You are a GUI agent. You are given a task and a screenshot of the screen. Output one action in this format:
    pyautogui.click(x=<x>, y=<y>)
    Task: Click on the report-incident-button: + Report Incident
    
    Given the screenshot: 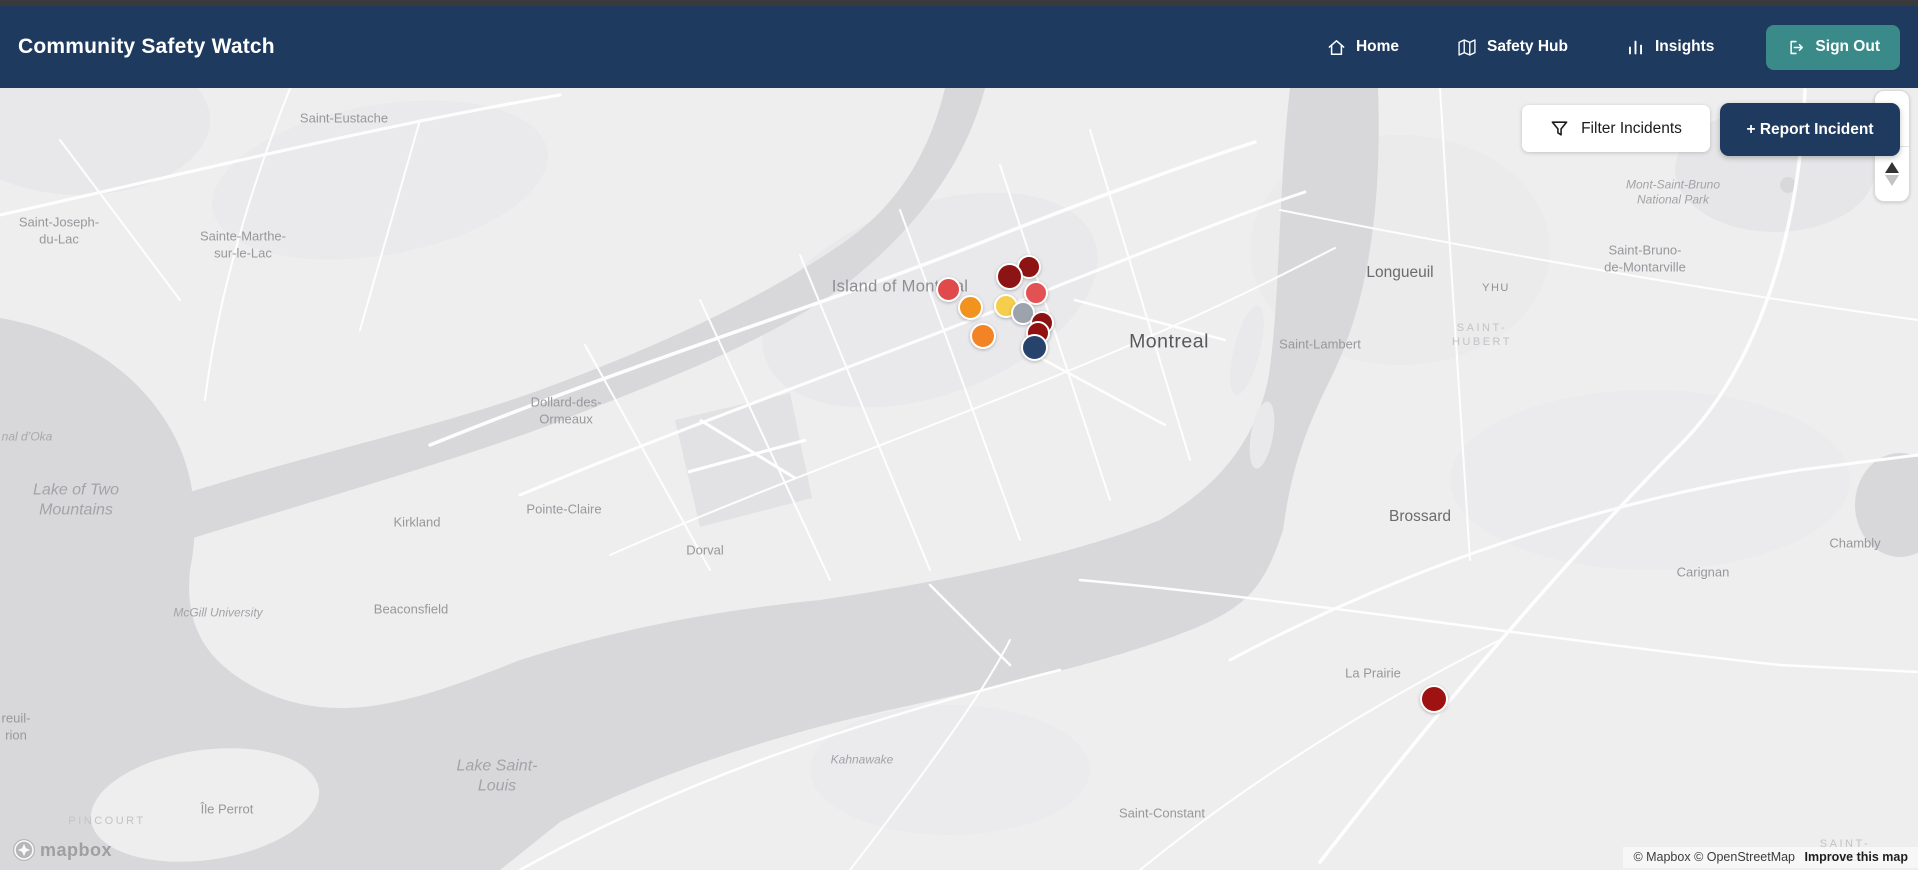 What is the action you would take?
    pyautogui.click(x=1810, y=129)
    